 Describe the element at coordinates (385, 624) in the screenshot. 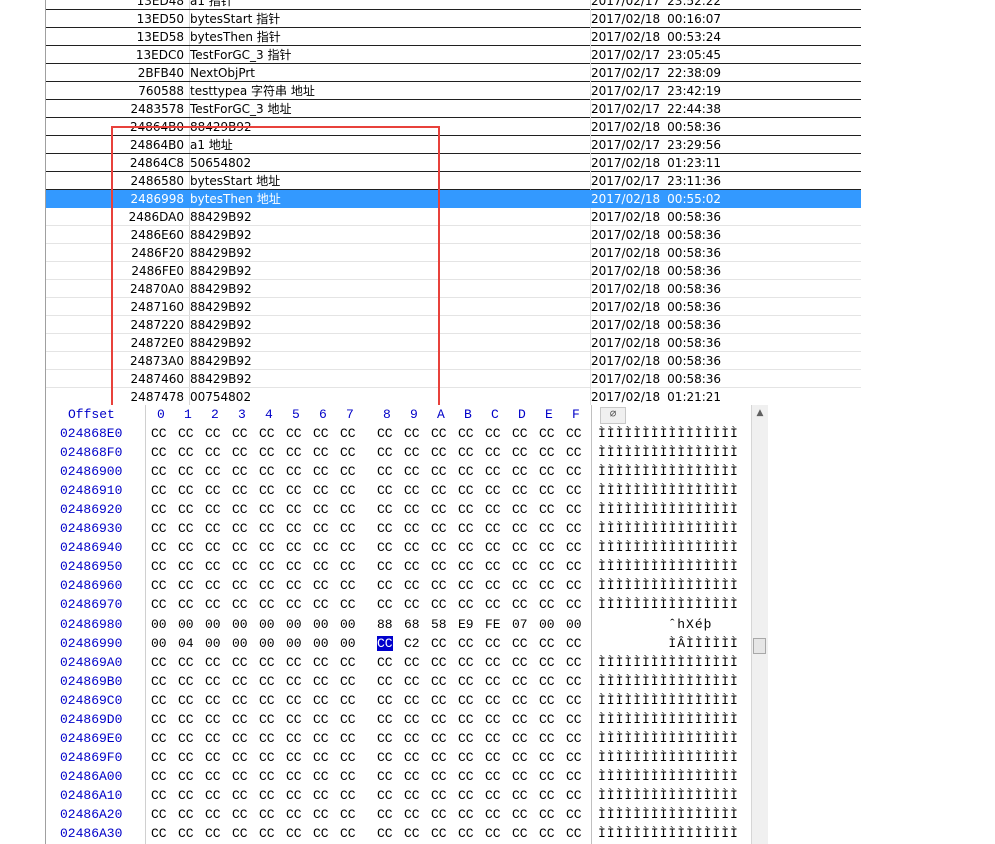

I see `hex-byte: 88` at that location.